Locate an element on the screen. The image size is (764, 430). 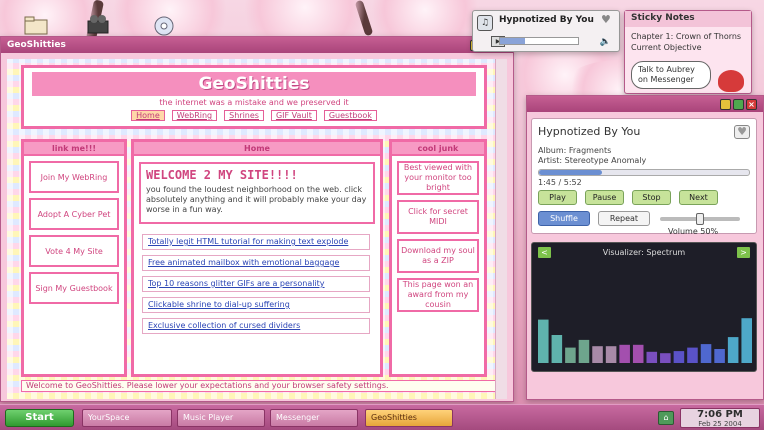
secret-midi-link: Click for secret MIDI is located at coordinates (438, 217).